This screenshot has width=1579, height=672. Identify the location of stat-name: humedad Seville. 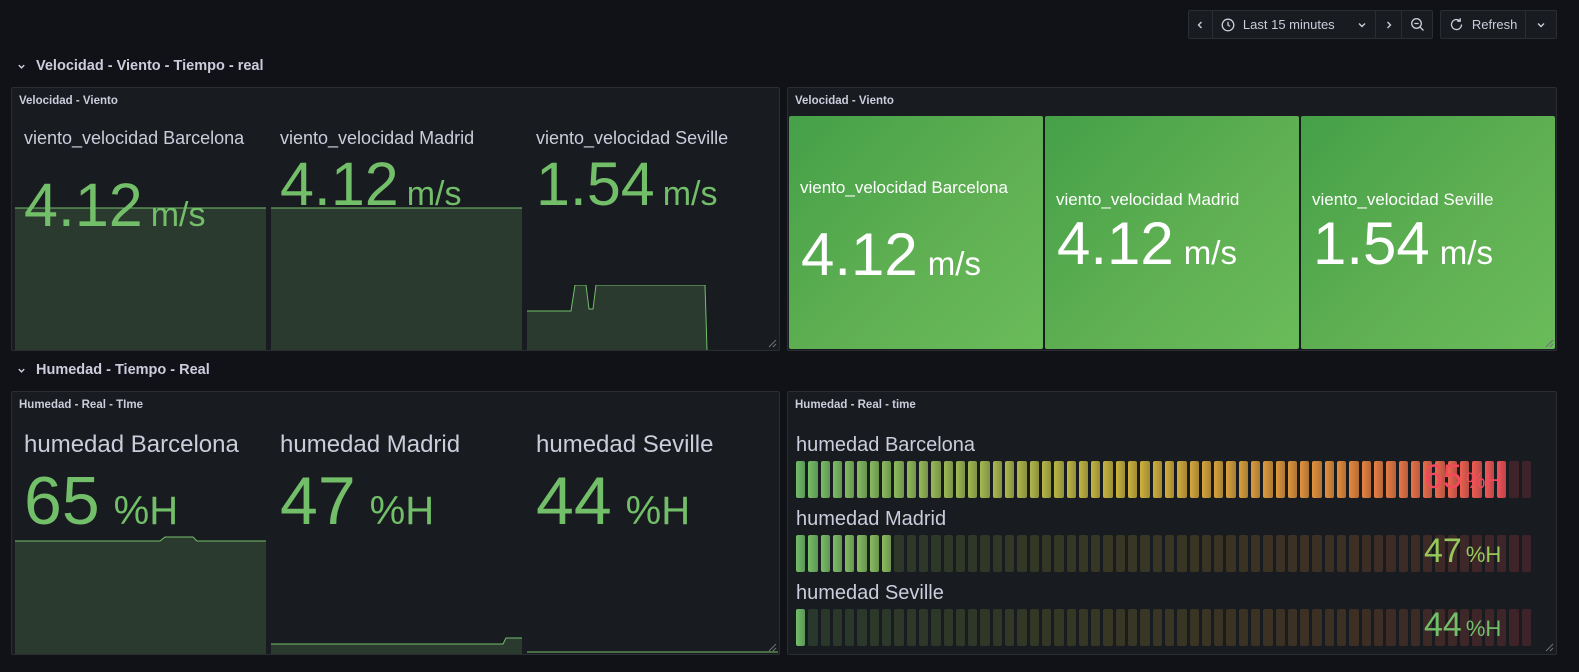
(625, 444).